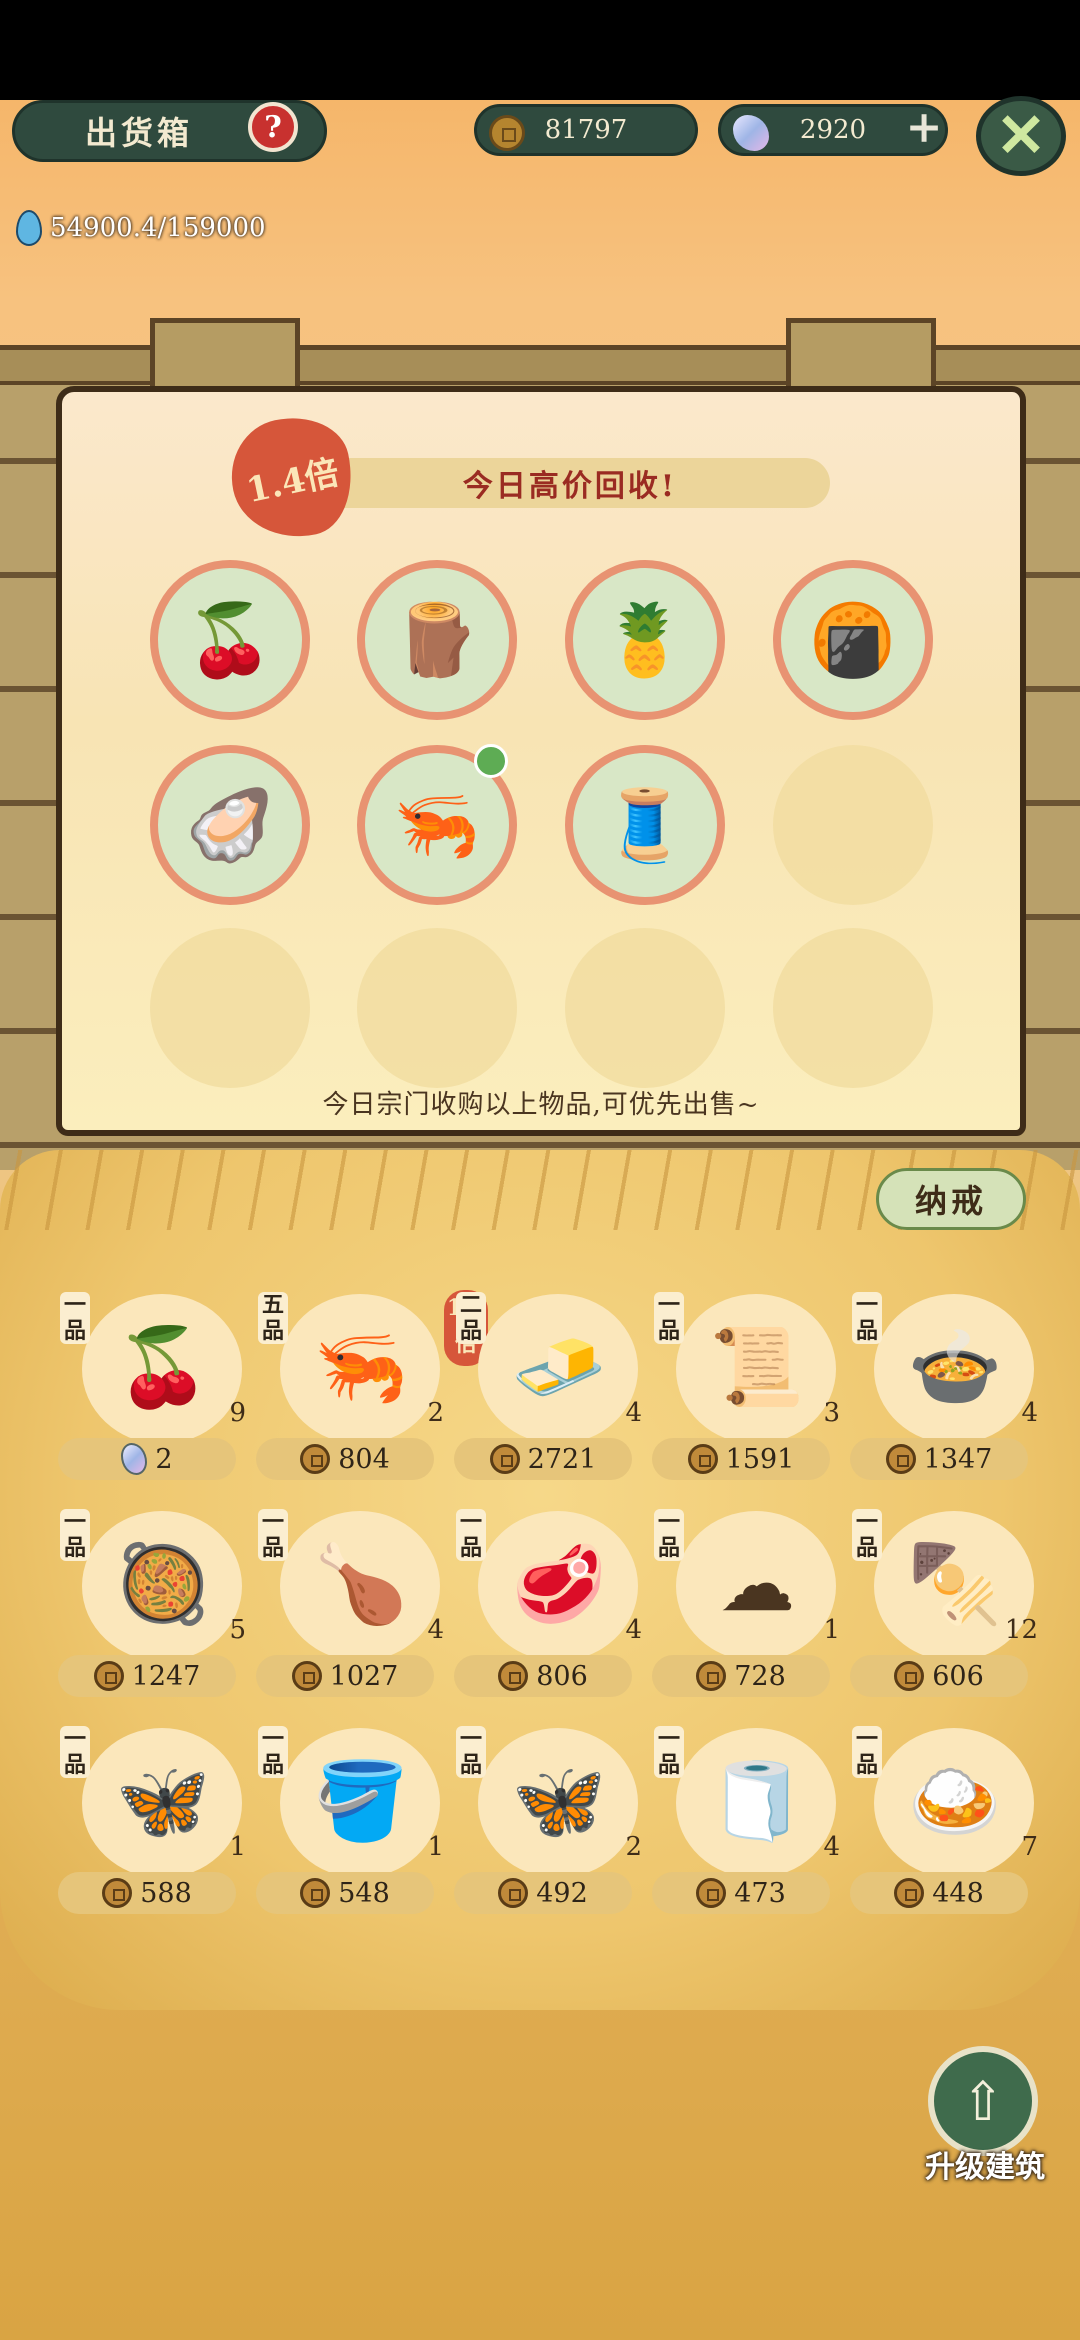 The image size is (1080, 2340). I want to click on storage-item: 🍗 一品 4 1027, so click(356, 1607).